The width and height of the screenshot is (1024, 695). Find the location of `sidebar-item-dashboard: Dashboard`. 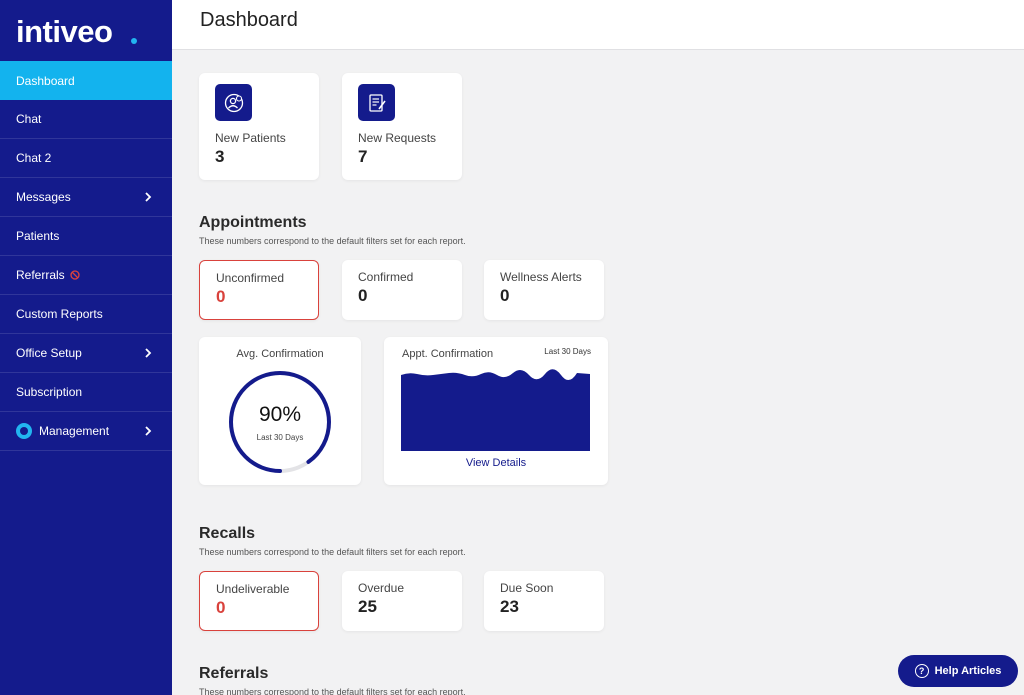

sidebar-item-dashboard: Dashboard is located at coordinates (86, 80).